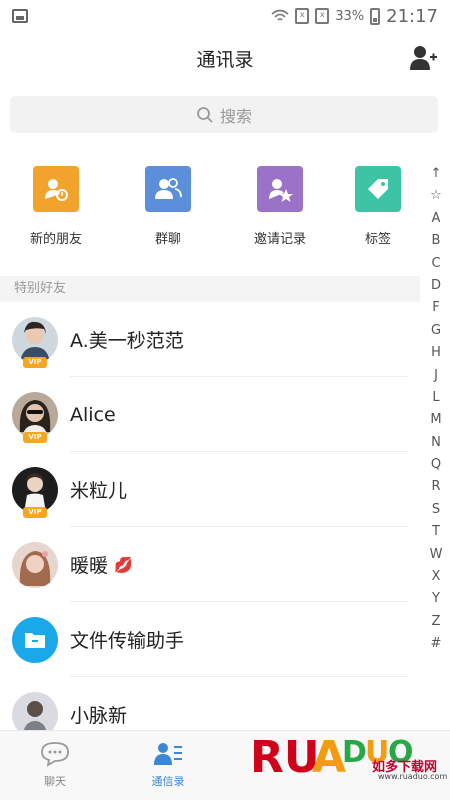 Image resolution: width=450 pixels, height=800 pixels. Describe the element at coordinates (210, 639) in the screenshot. I see `contact-row: 文件传输助手` at that location.